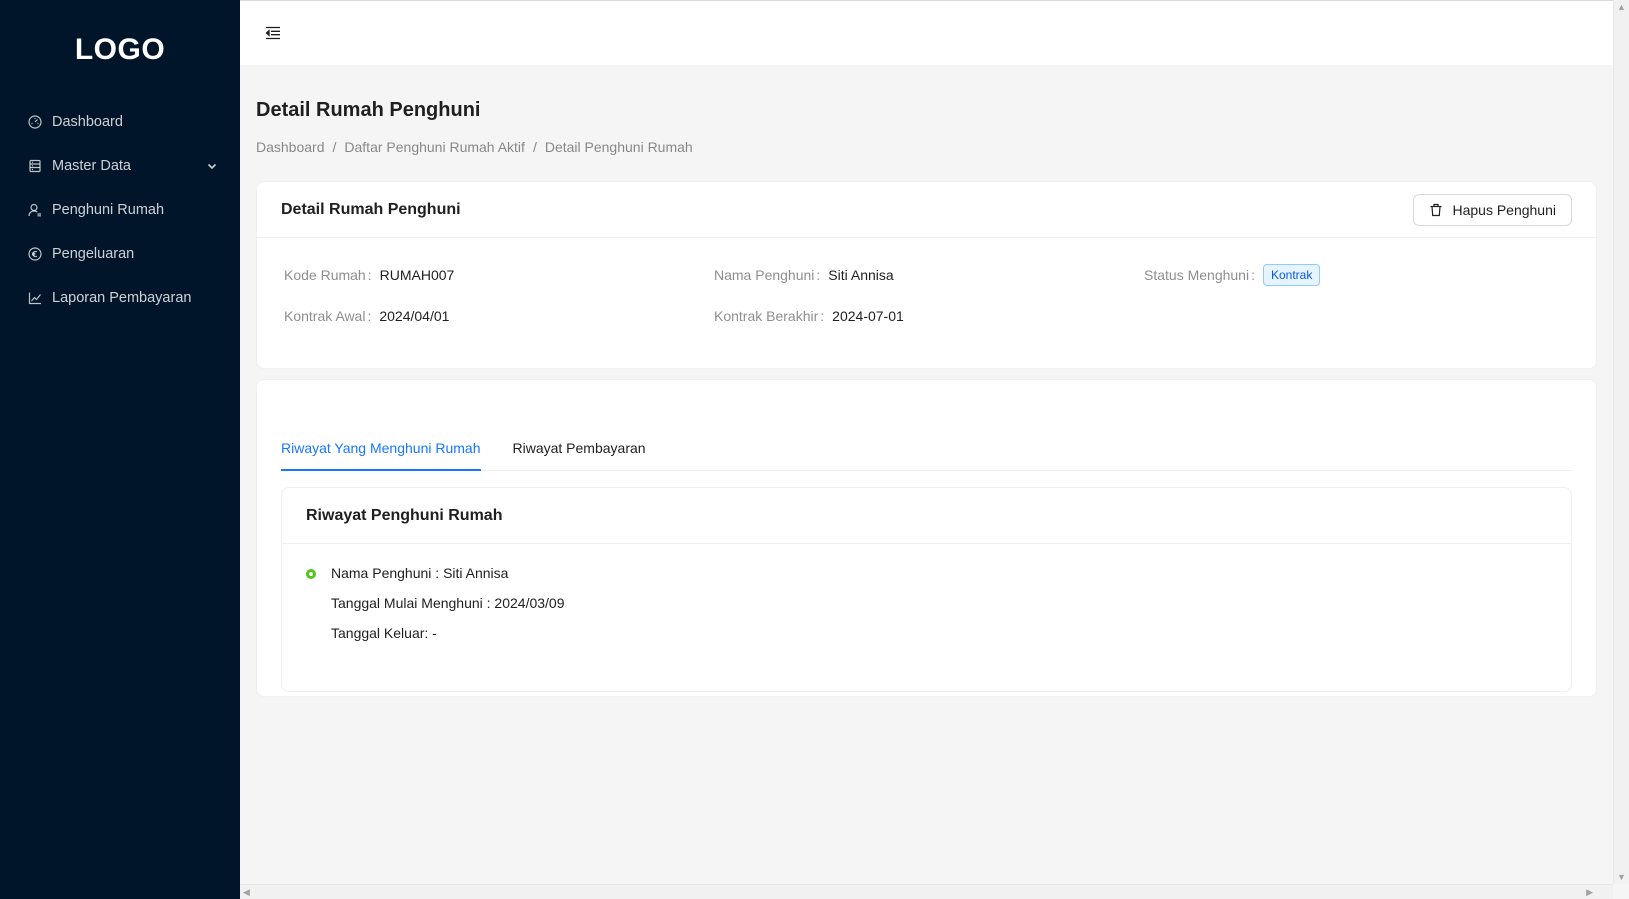  What do you see at coordinates (579, 455) in the screenshot?
I see `tab-riwayat-pembayaran: Riwayat Pembayaran` at bounding box center [579, 455].